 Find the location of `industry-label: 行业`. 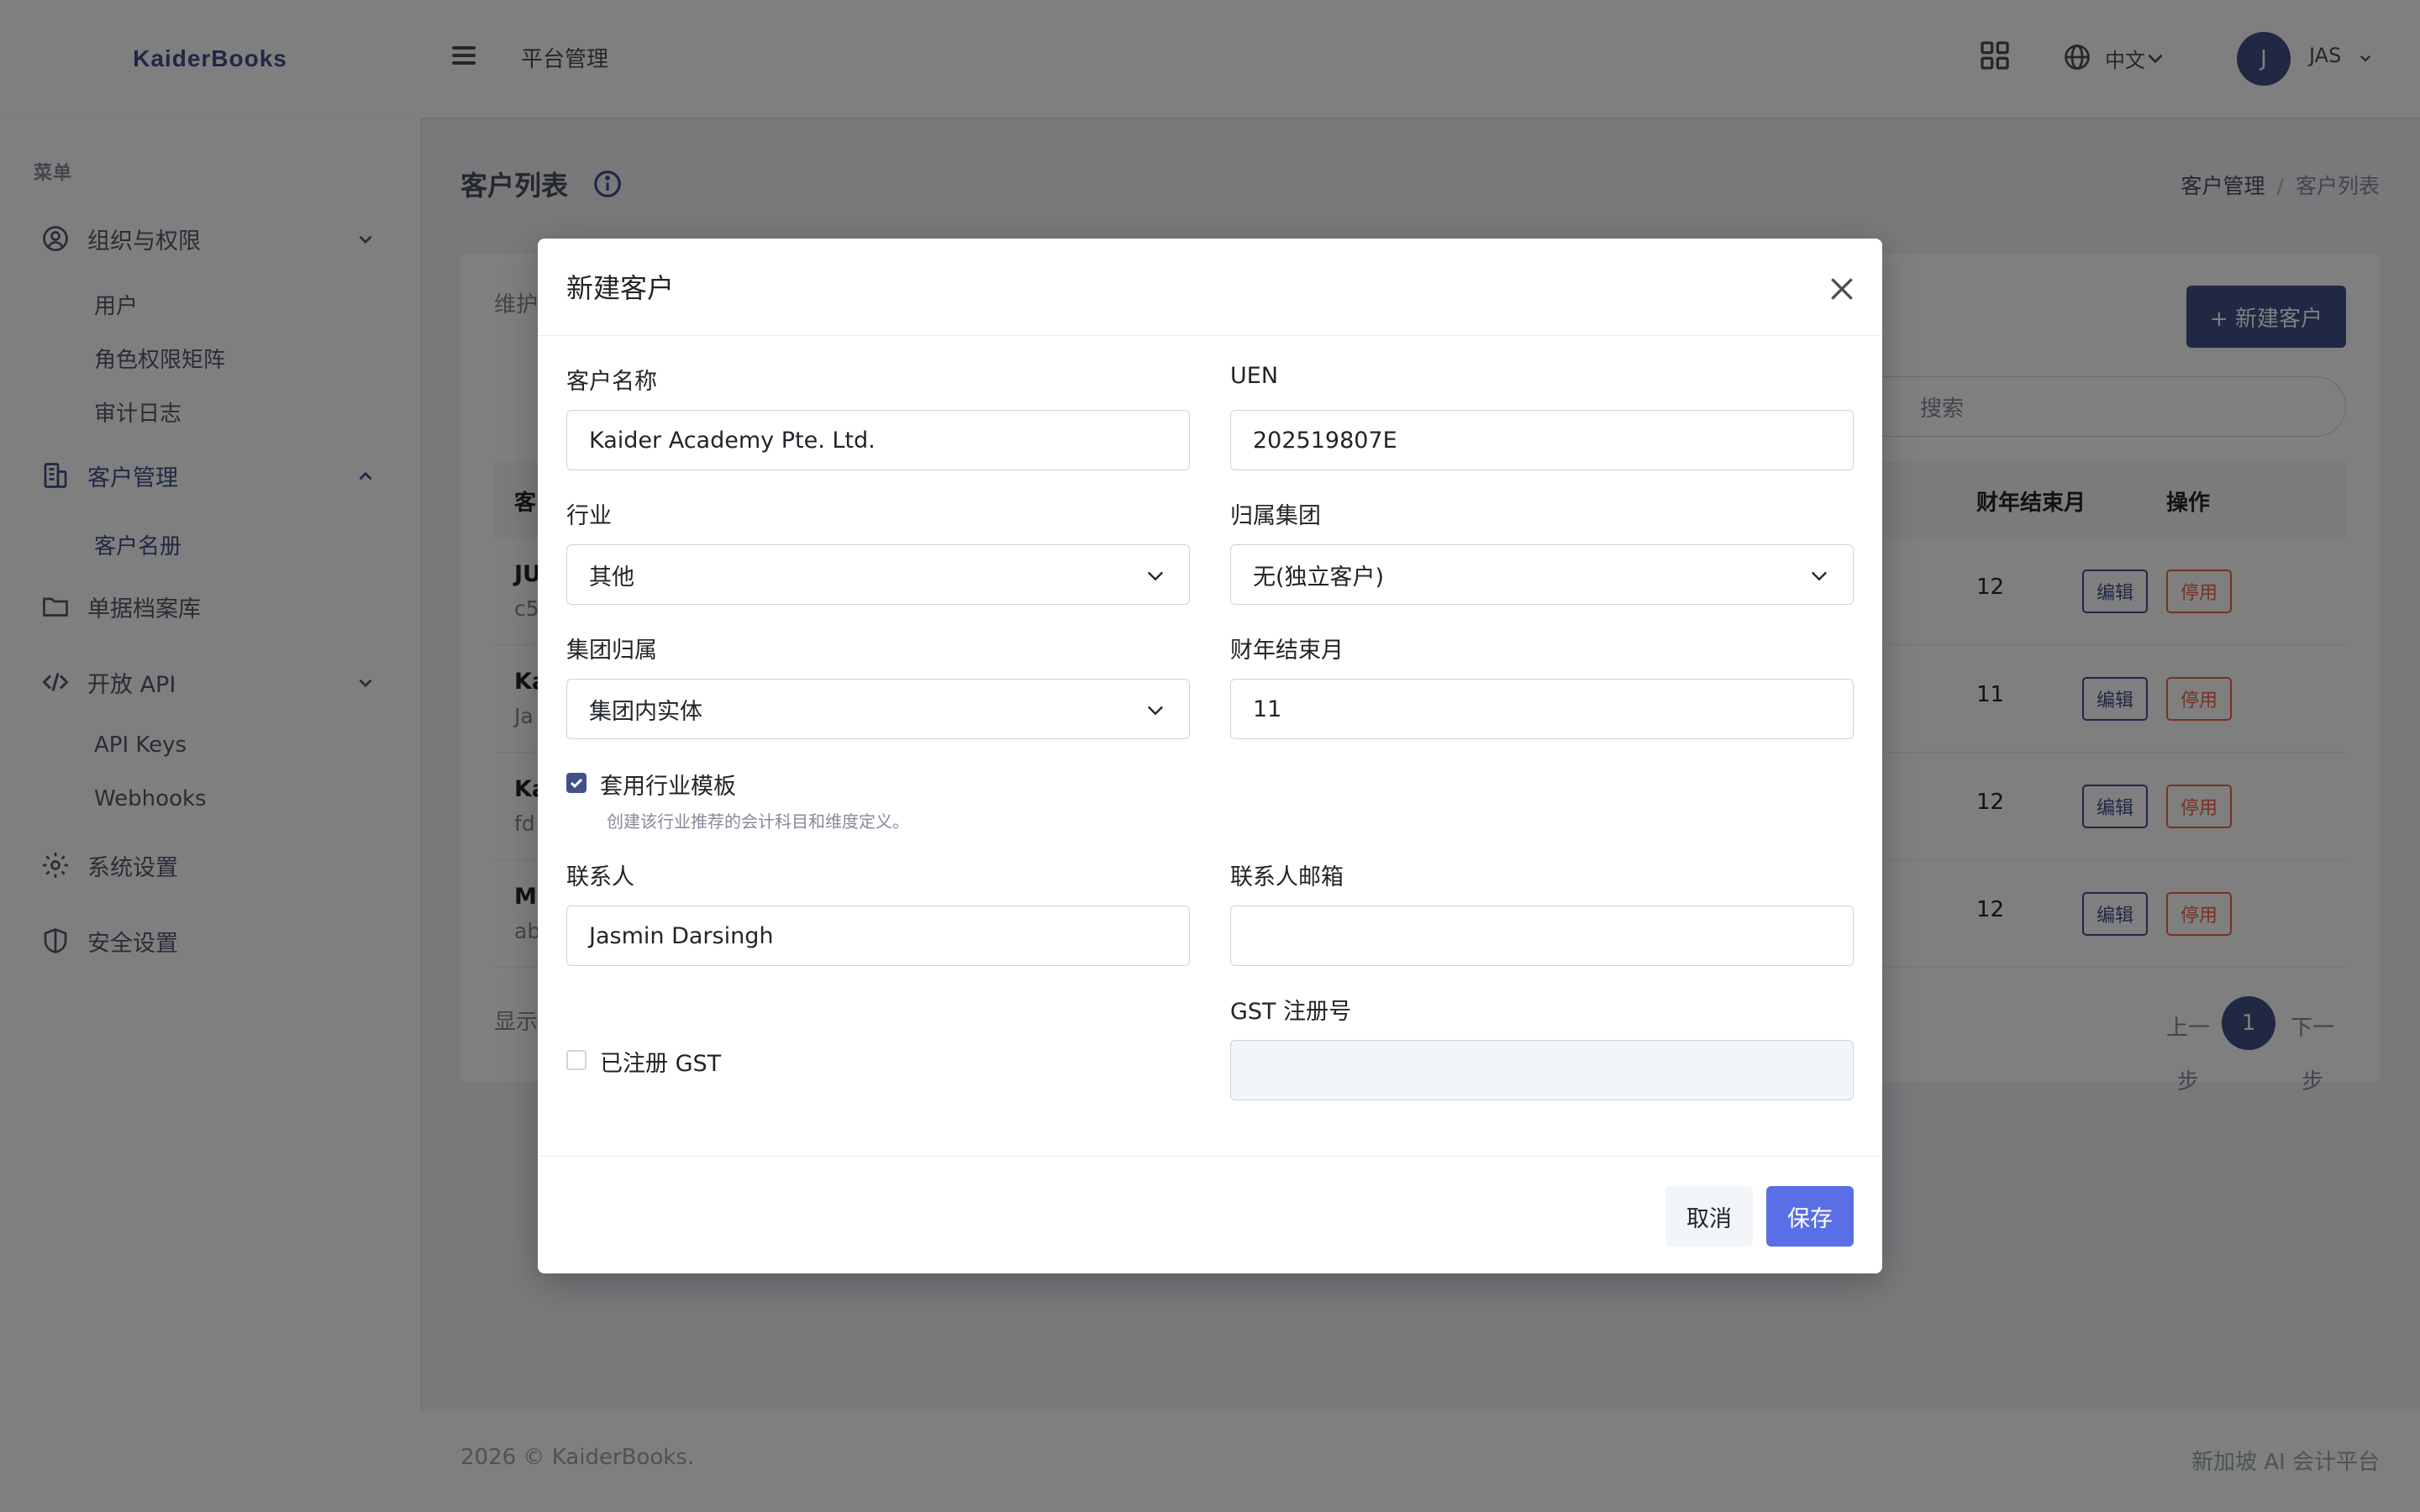

industry-label: 行业 is located at coordinates (589, 516).